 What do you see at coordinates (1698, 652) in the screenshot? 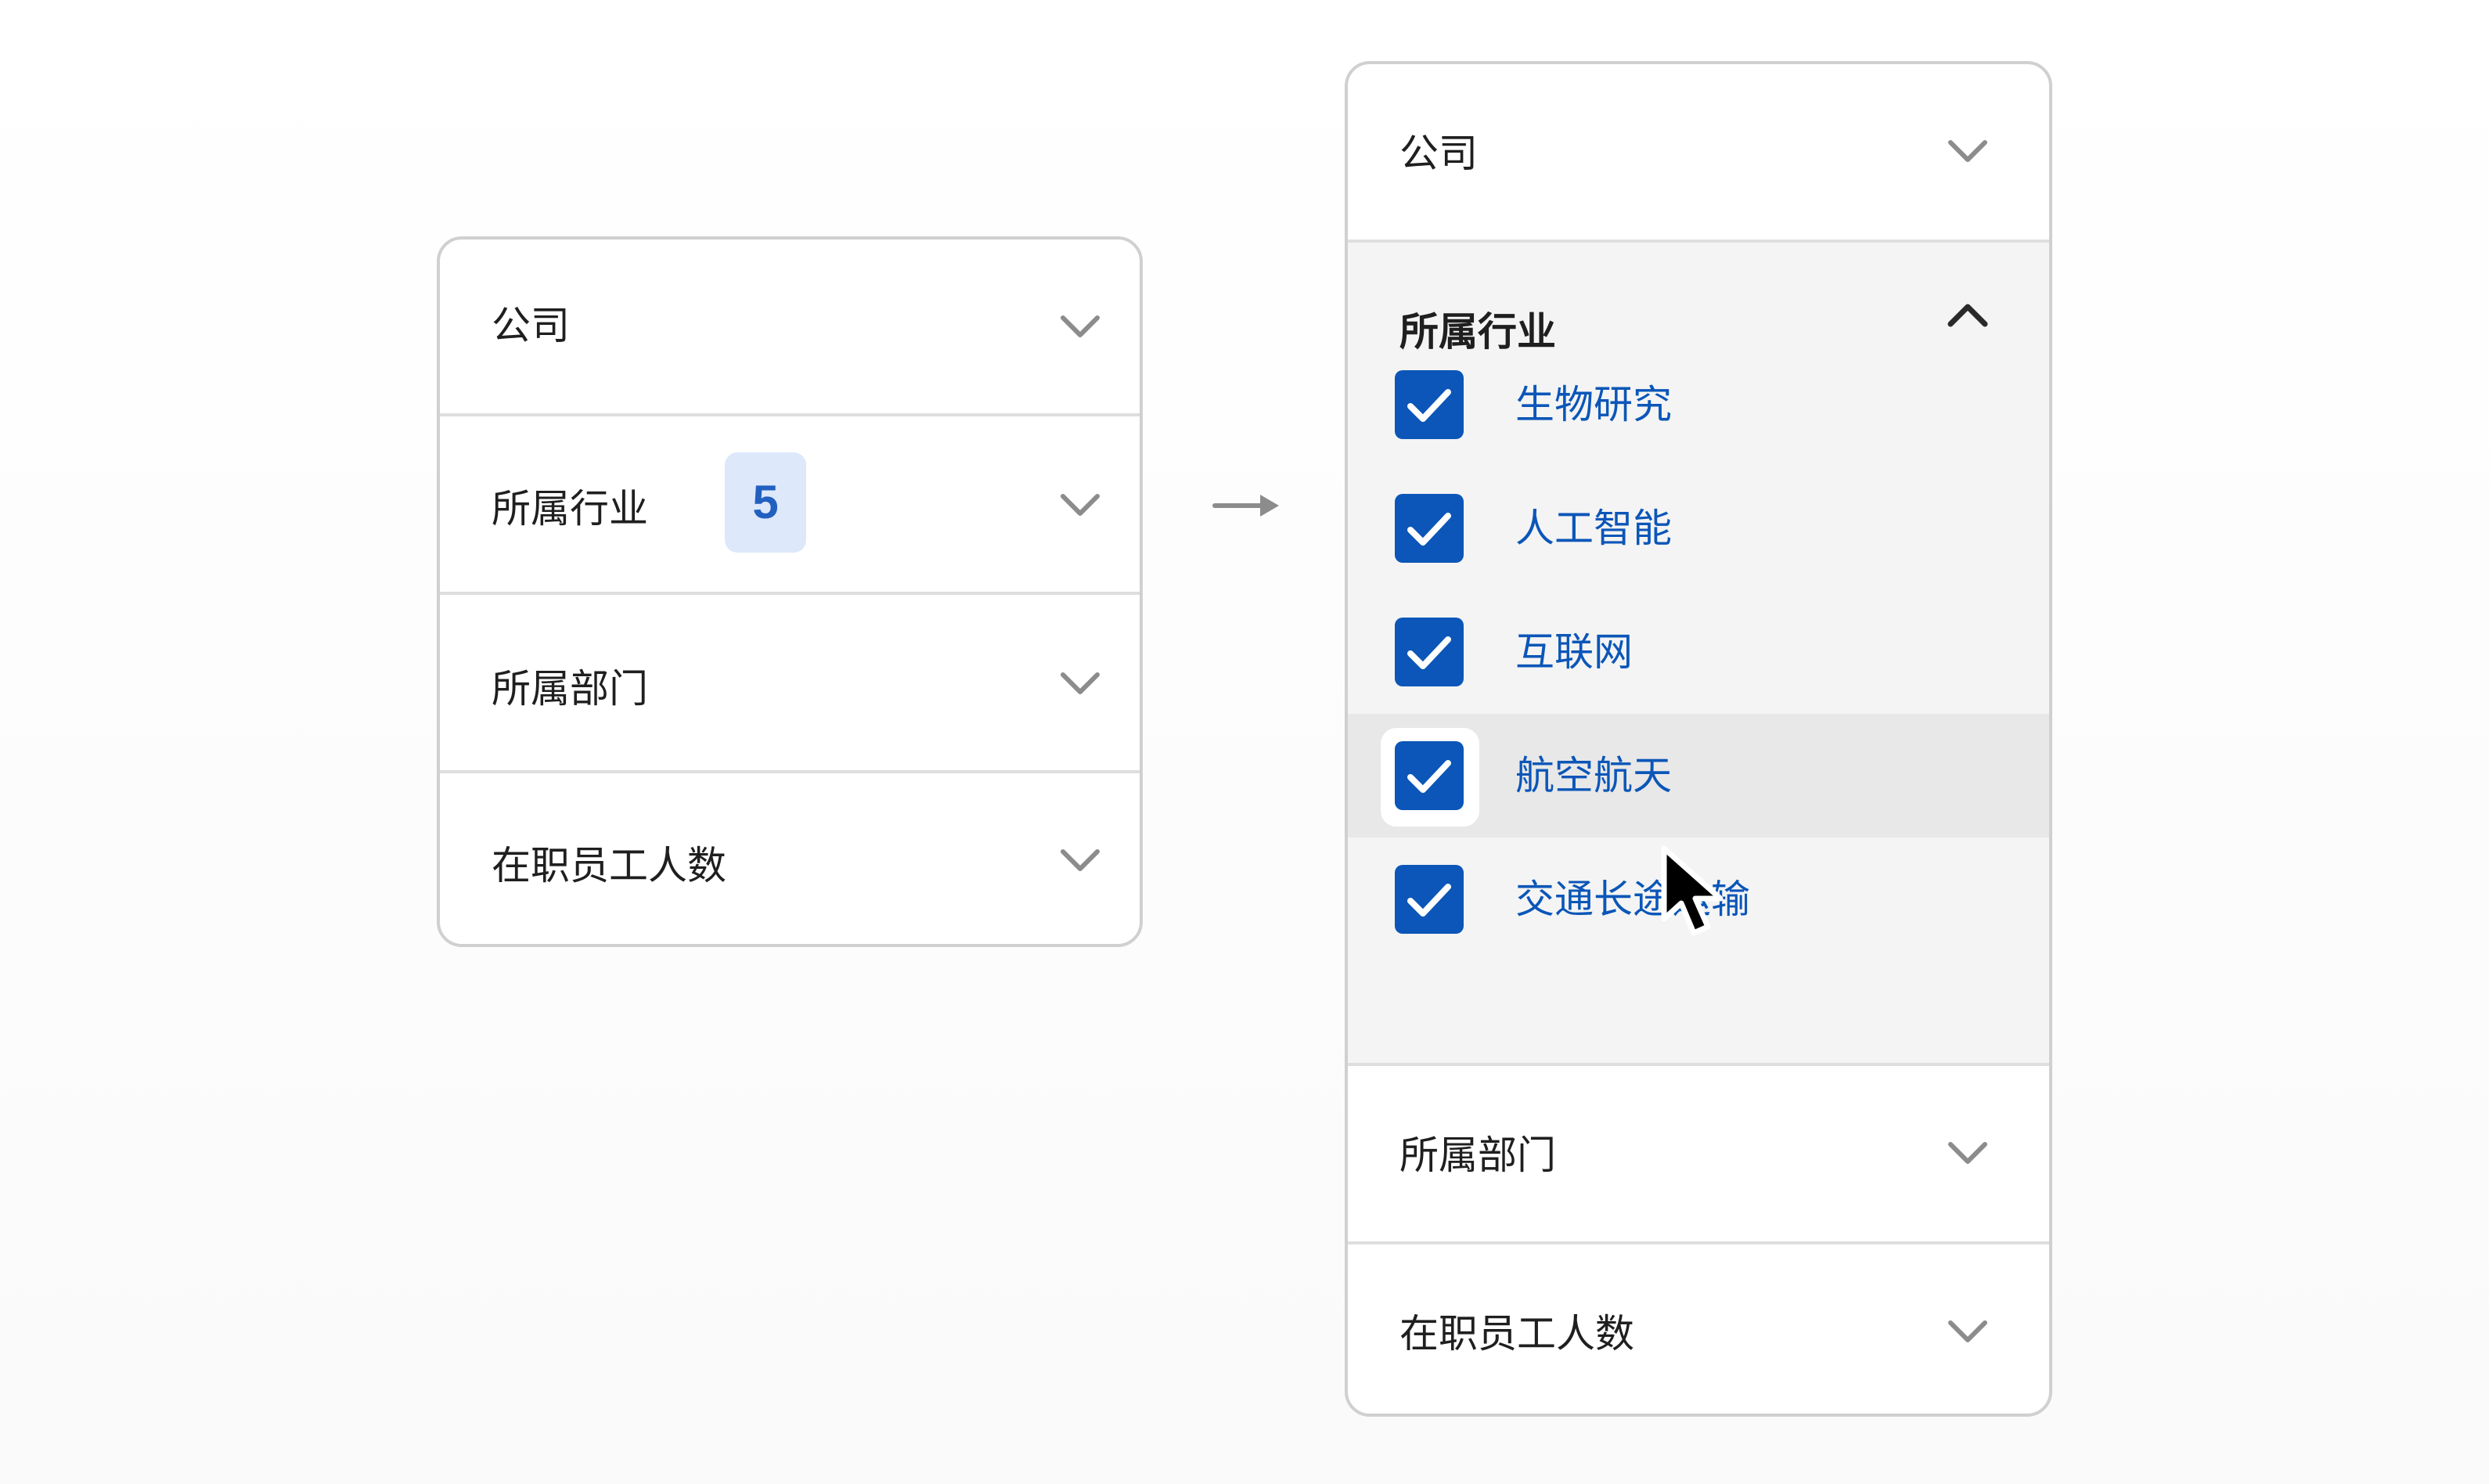
I see `industry-option: 互联网` at bounding box center [1698, 652].